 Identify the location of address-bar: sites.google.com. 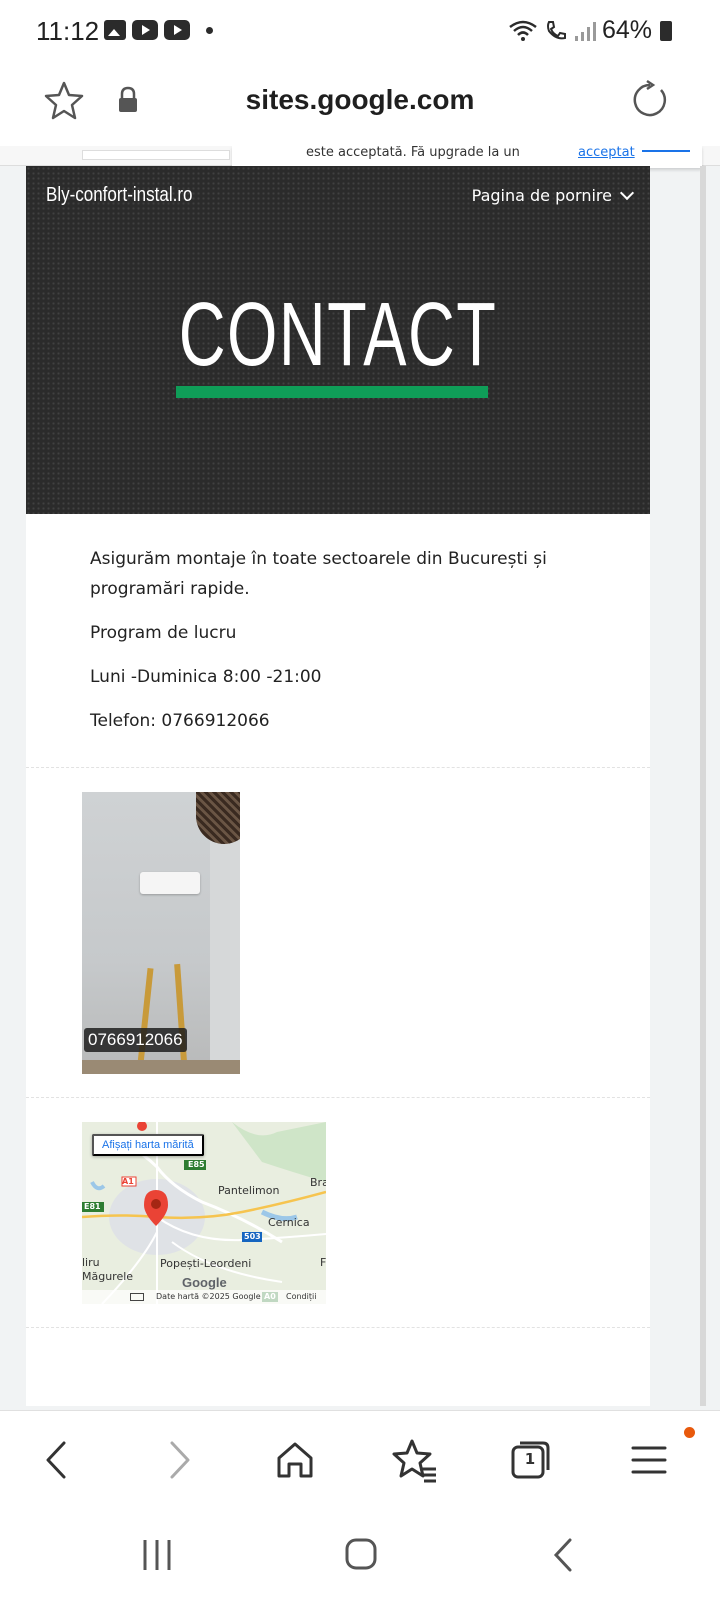
(360, 104).